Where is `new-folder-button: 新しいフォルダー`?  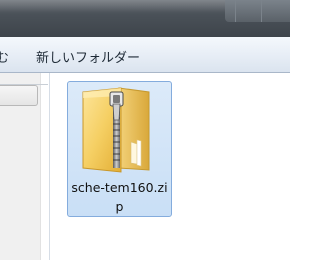
new-folder-button: 新しいフォルダー is located at coordinates (88, 56).